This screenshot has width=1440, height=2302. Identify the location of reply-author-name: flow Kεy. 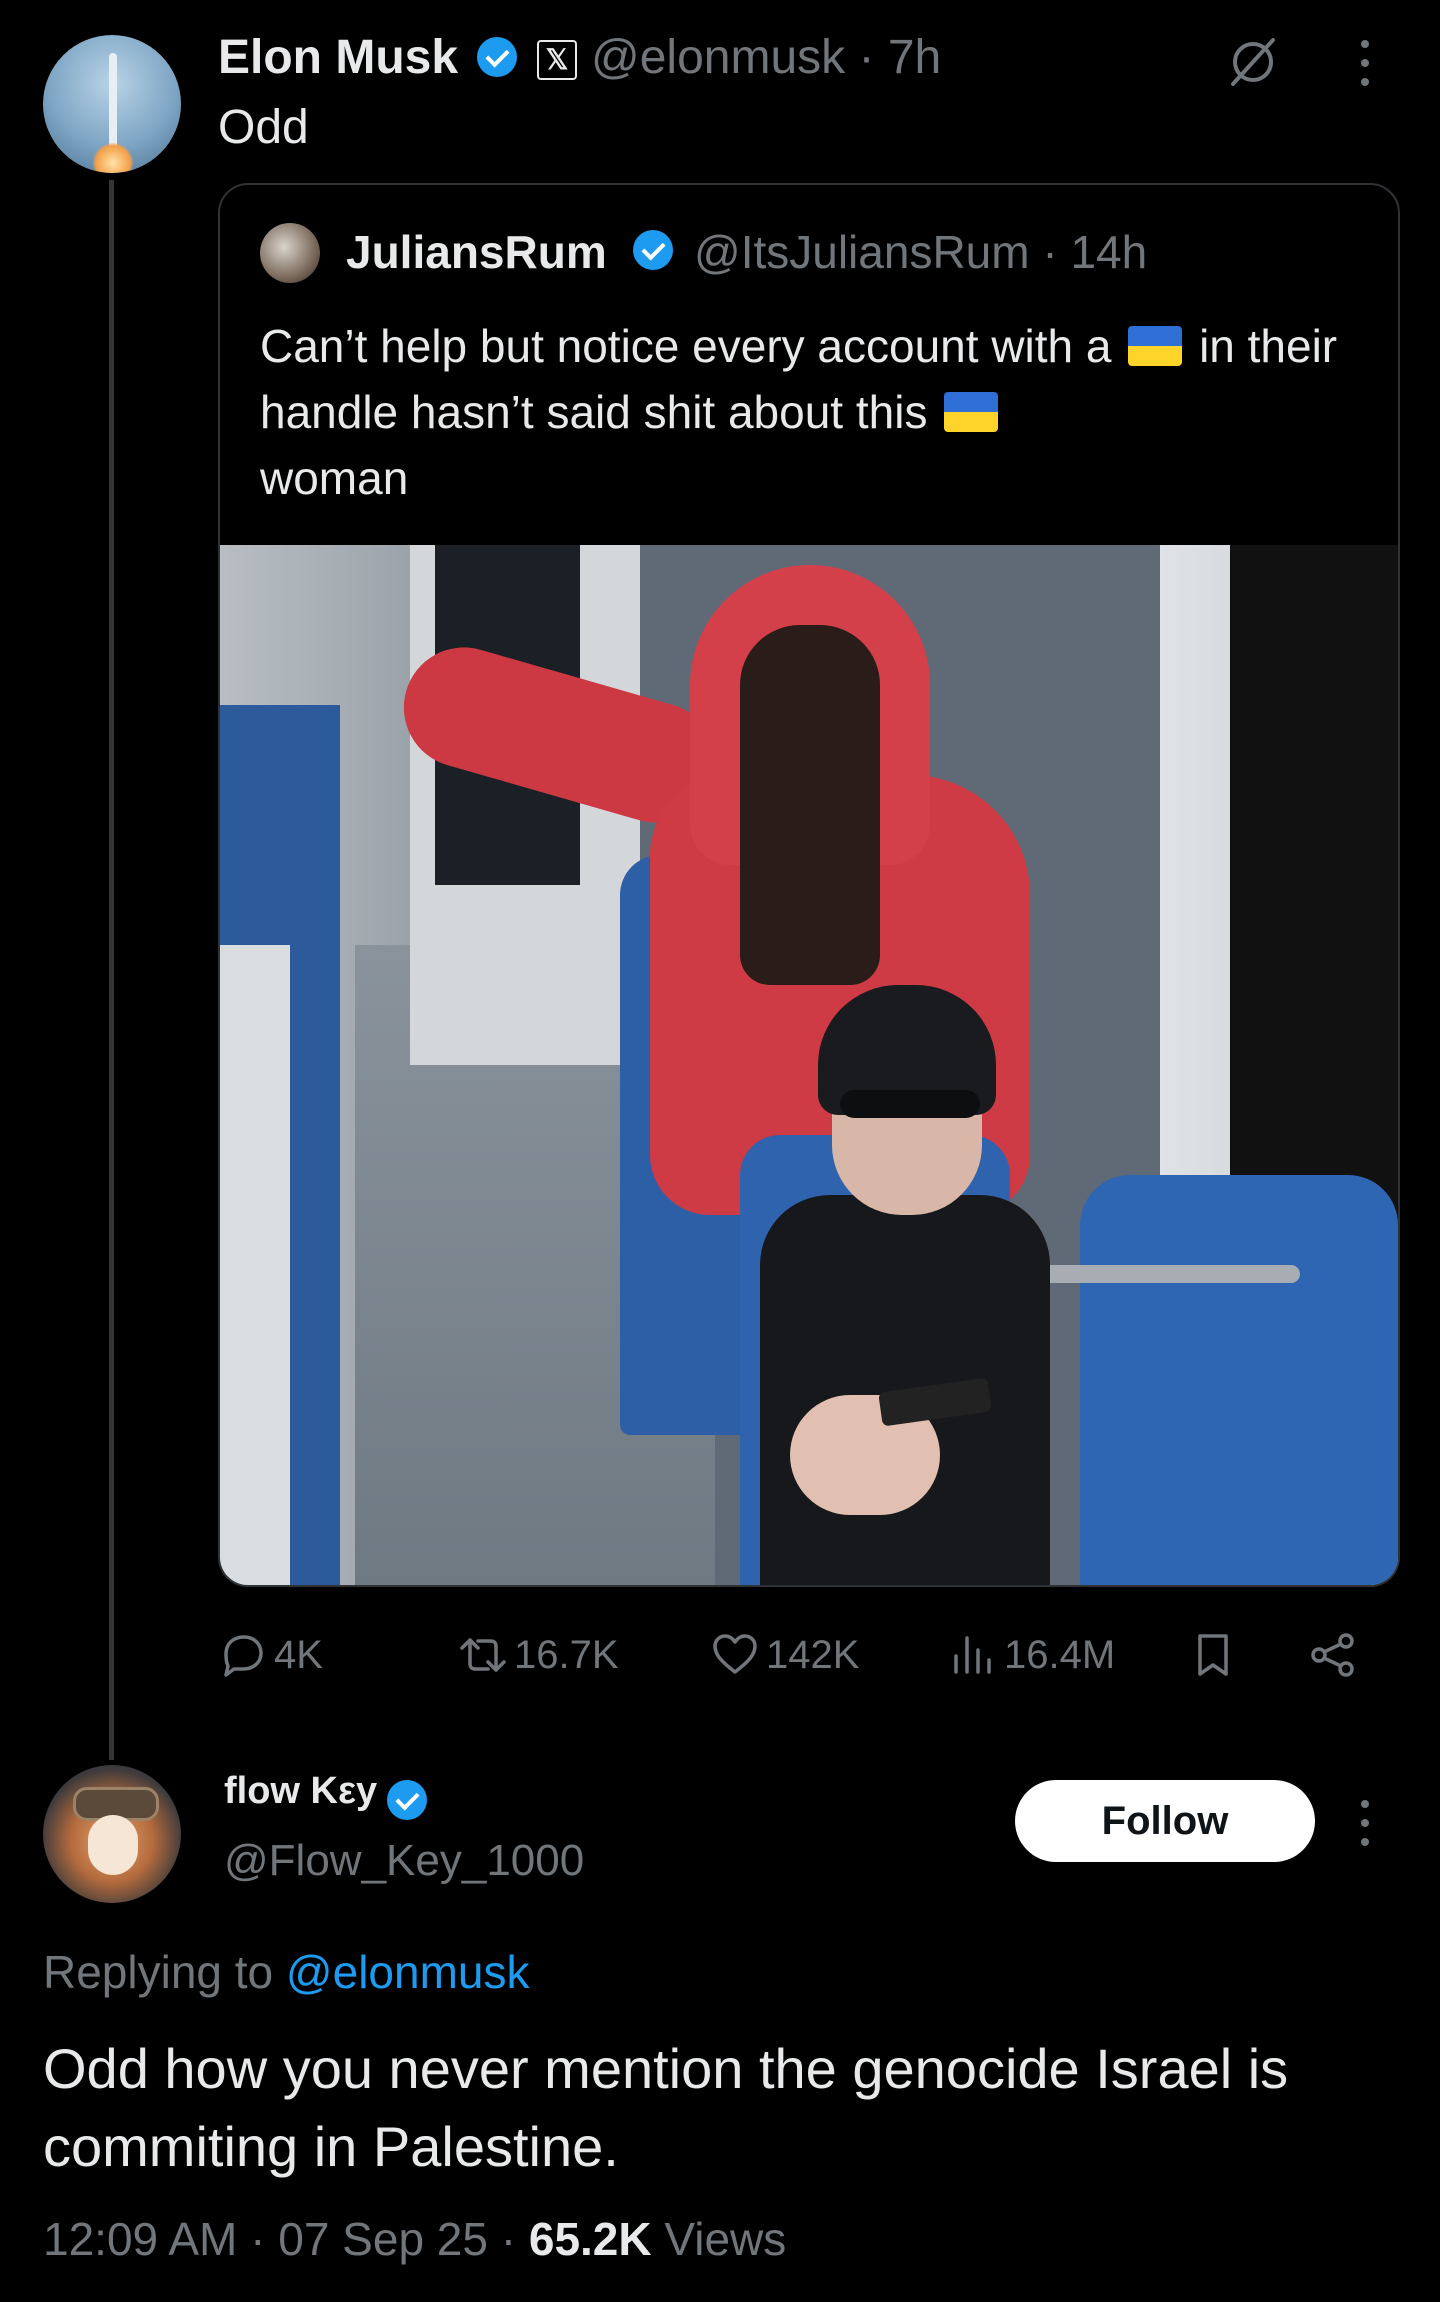
(300, 1791).